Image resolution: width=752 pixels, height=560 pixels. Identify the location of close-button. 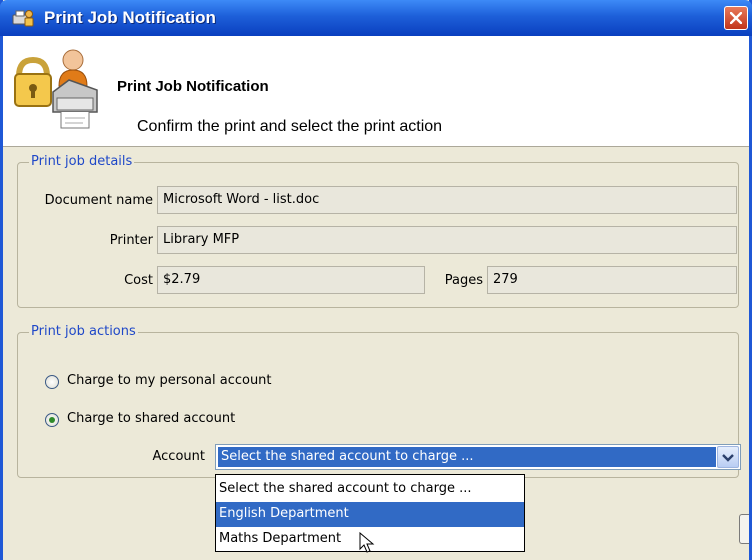
(736, 18).